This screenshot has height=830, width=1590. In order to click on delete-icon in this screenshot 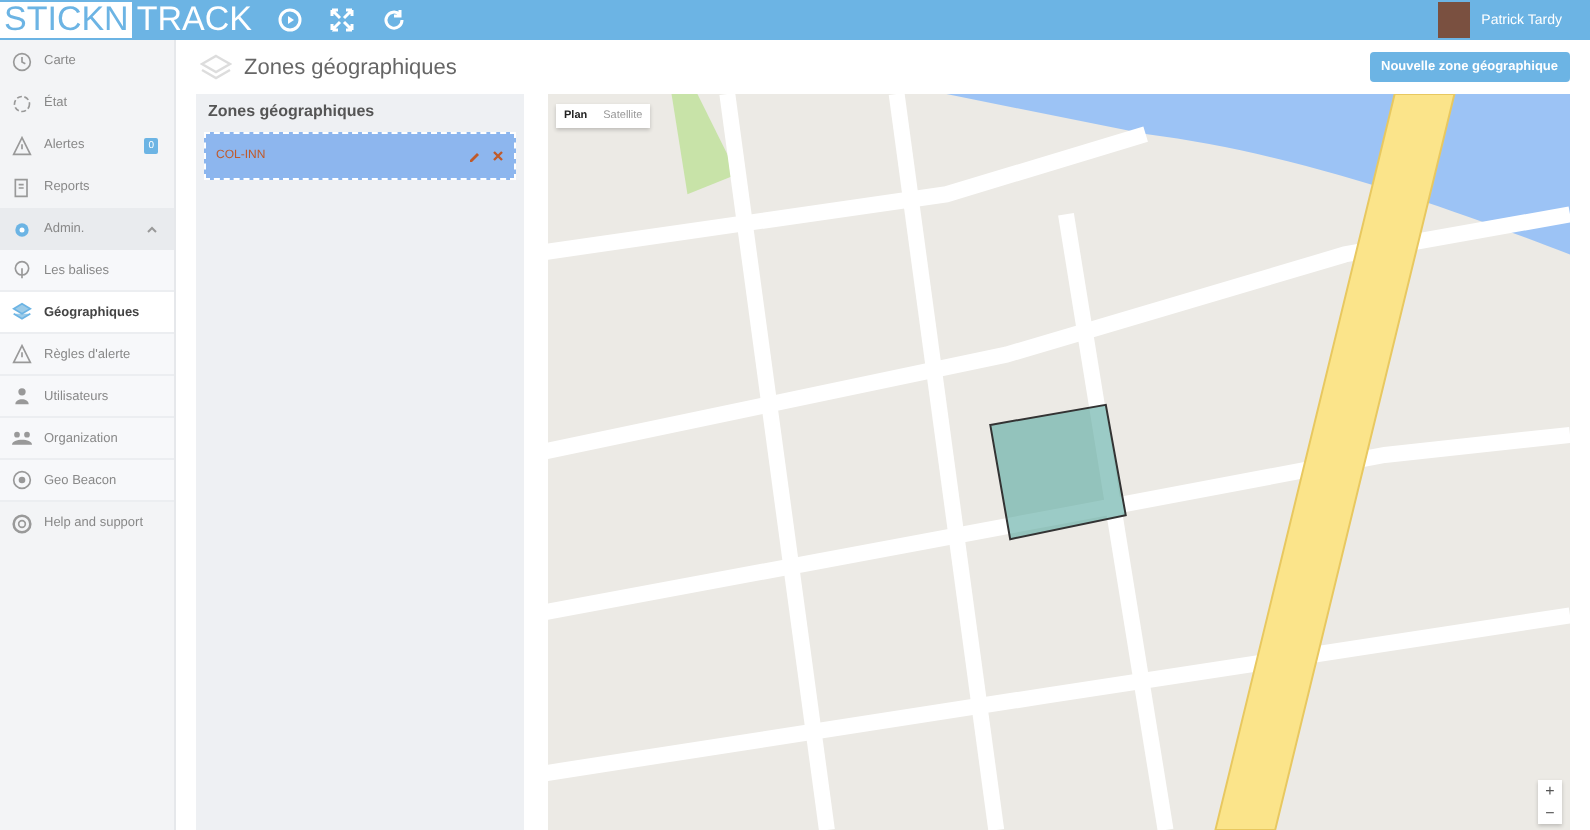, I will do `click(498, 156)`.